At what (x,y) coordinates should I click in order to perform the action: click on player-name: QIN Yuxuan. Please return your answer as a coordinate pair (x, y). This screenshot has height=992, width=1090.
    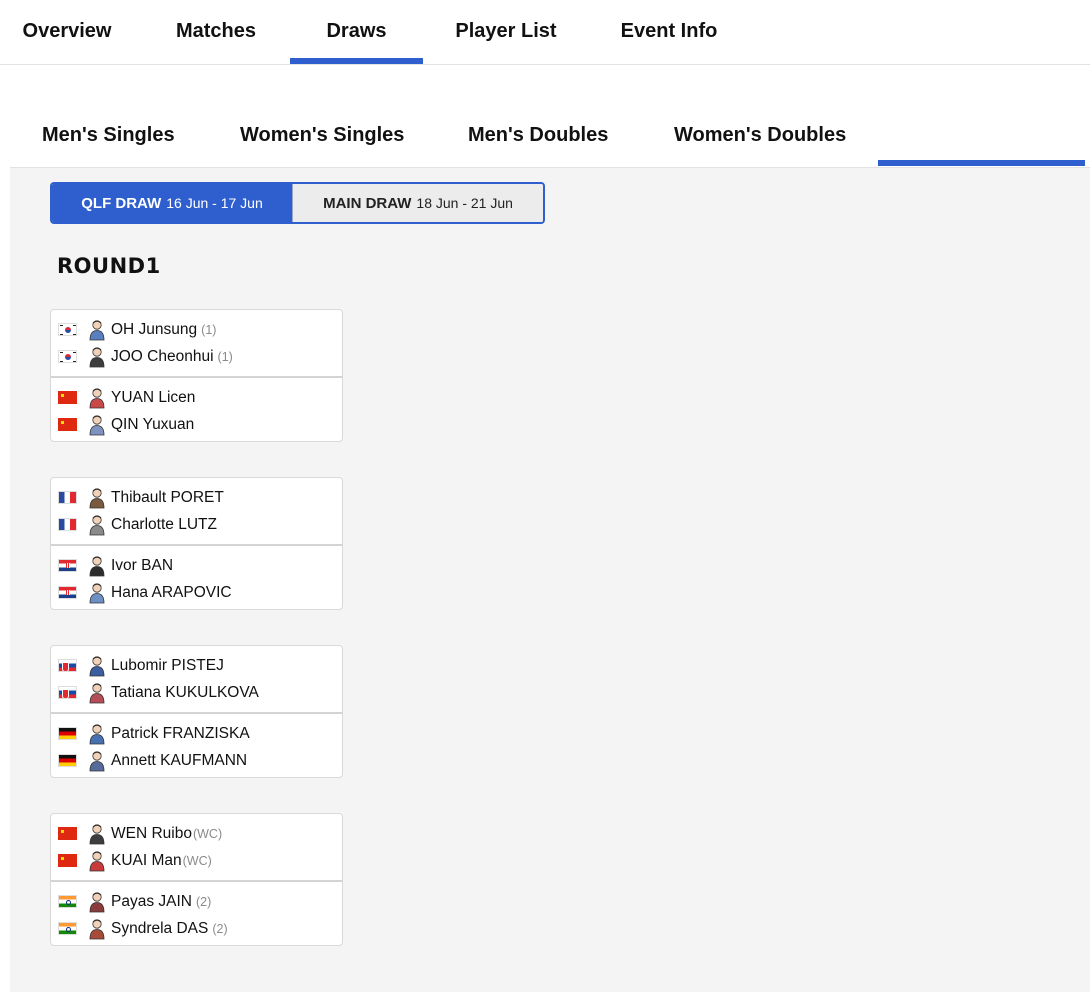
    Looking at the image, I should click on (152, 425).